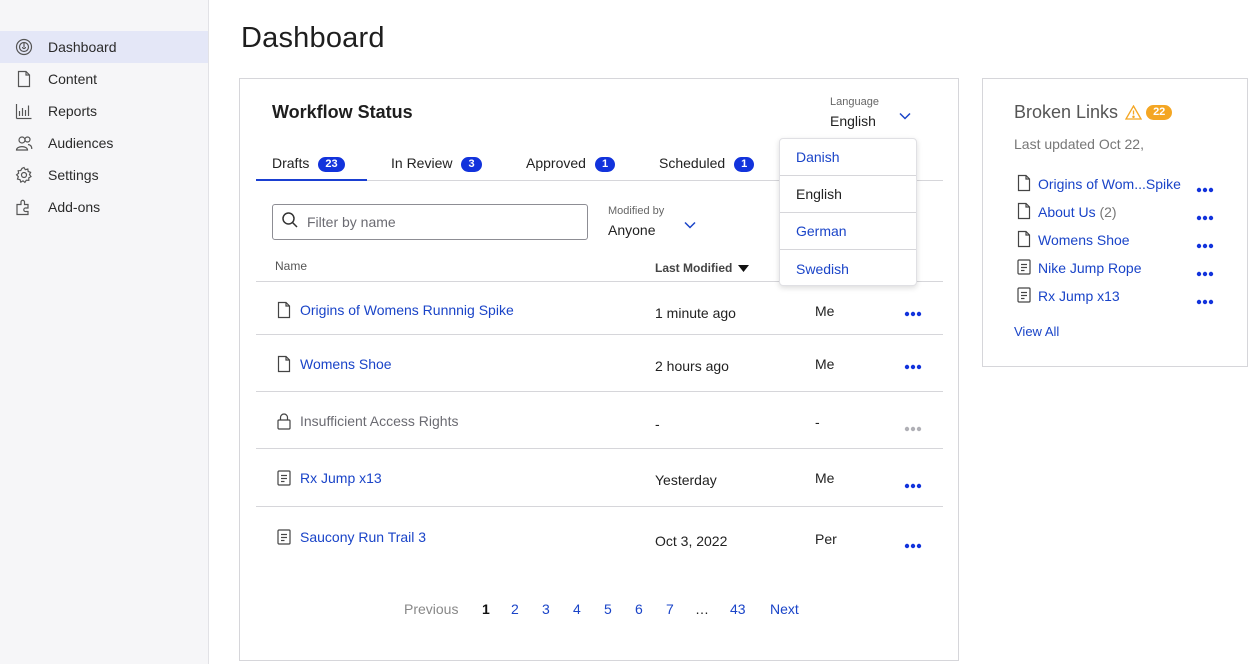 The width and height of the screenshot is (1256, 664). I want to click on tab-in-review: In Review 3, so click(436, 166).